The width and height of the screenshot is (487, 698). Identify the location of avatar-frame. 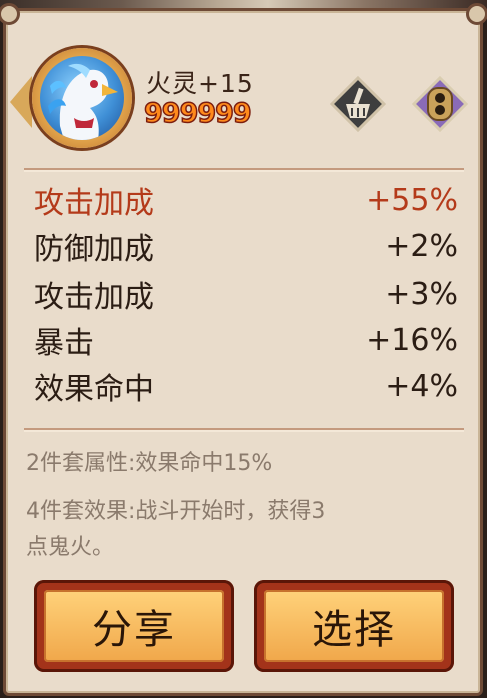
(82, 98).